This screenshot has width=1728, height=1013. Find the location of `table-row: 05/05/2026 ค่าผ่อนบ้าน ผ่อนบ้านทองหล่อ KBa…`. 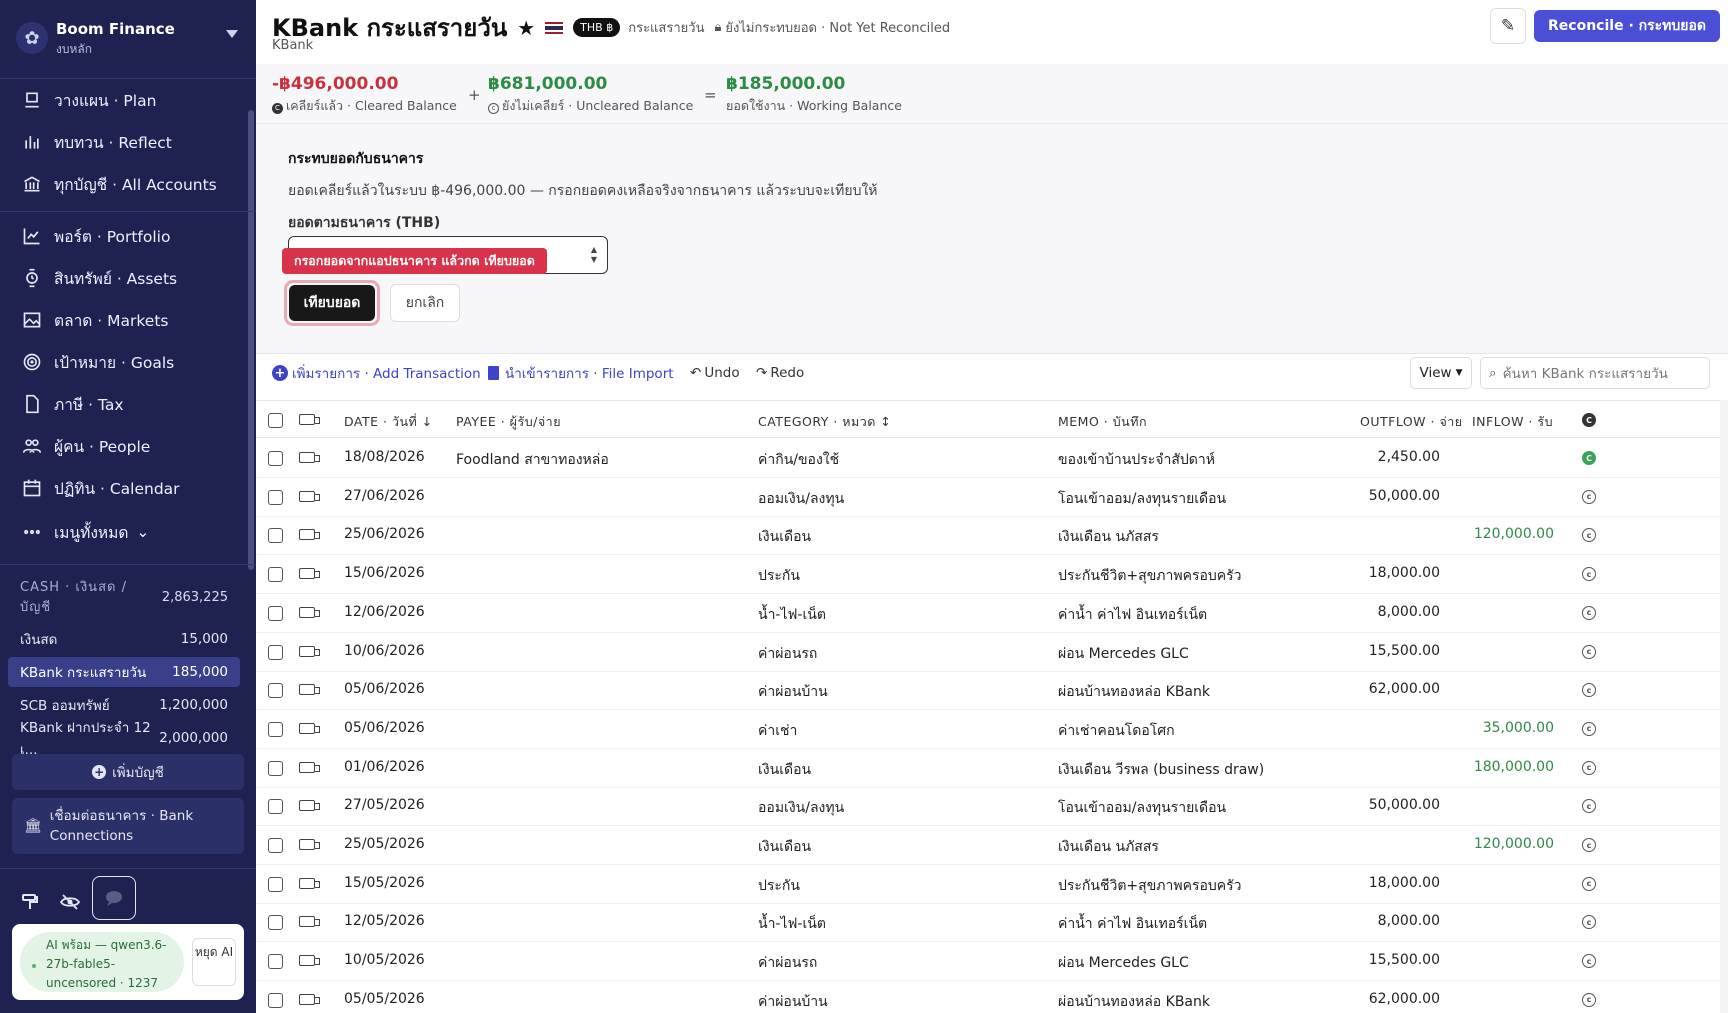

table-row: 05/05/2026 ค่าผ่อนบ้าน ผ่อนบ้านทองหล่อ KBa… is located at coordinates (988, 997).